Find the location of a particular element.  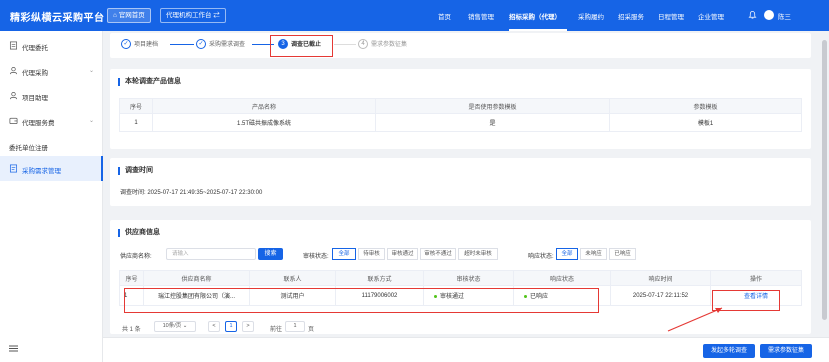

sidebar-item-agency-fee: 代理服务费 ⌄ is located at coordinates (51, 120).